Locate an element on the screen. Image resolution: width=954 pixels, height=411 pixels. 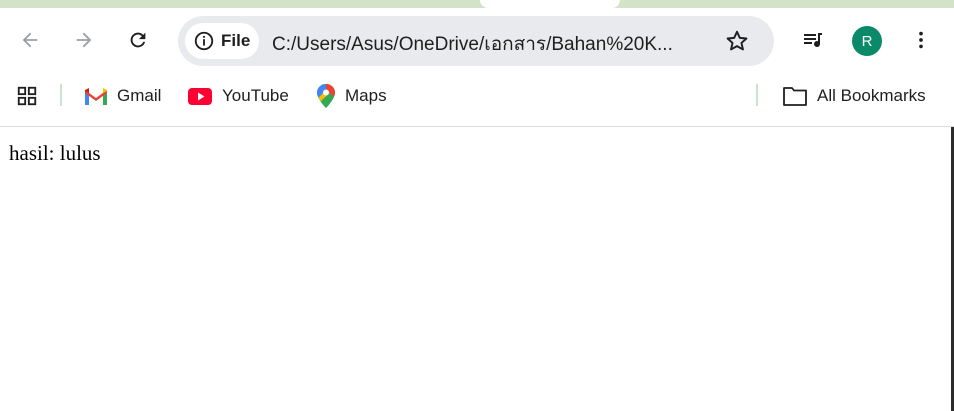
bookmark-label: YouTube is located at coordinates (255, 95).